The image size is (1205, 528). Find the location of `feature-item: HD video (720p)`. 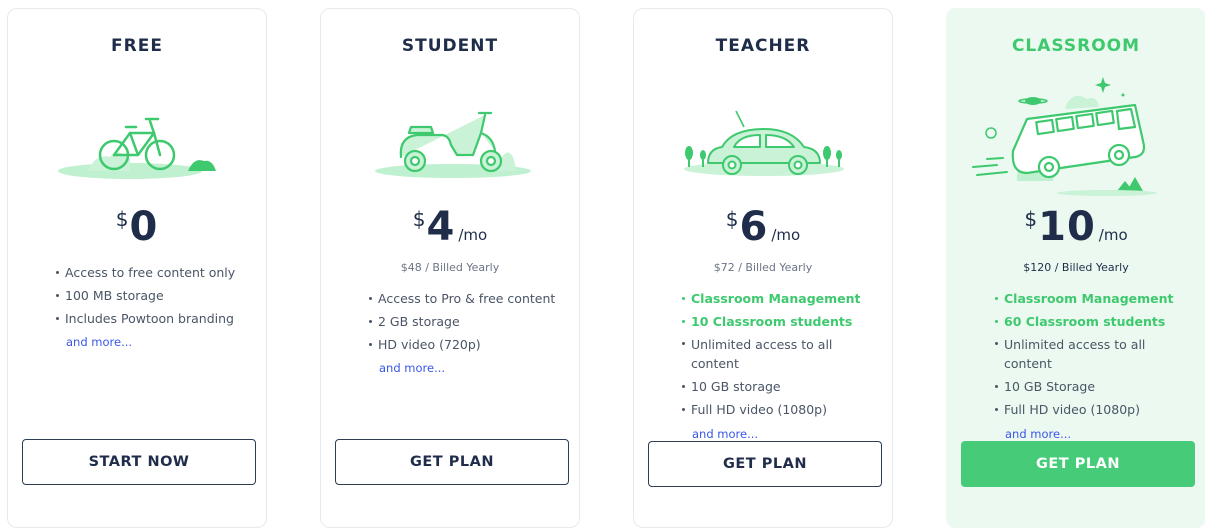

feature-item: HD video (720p) is located at coordinates (469, 344).